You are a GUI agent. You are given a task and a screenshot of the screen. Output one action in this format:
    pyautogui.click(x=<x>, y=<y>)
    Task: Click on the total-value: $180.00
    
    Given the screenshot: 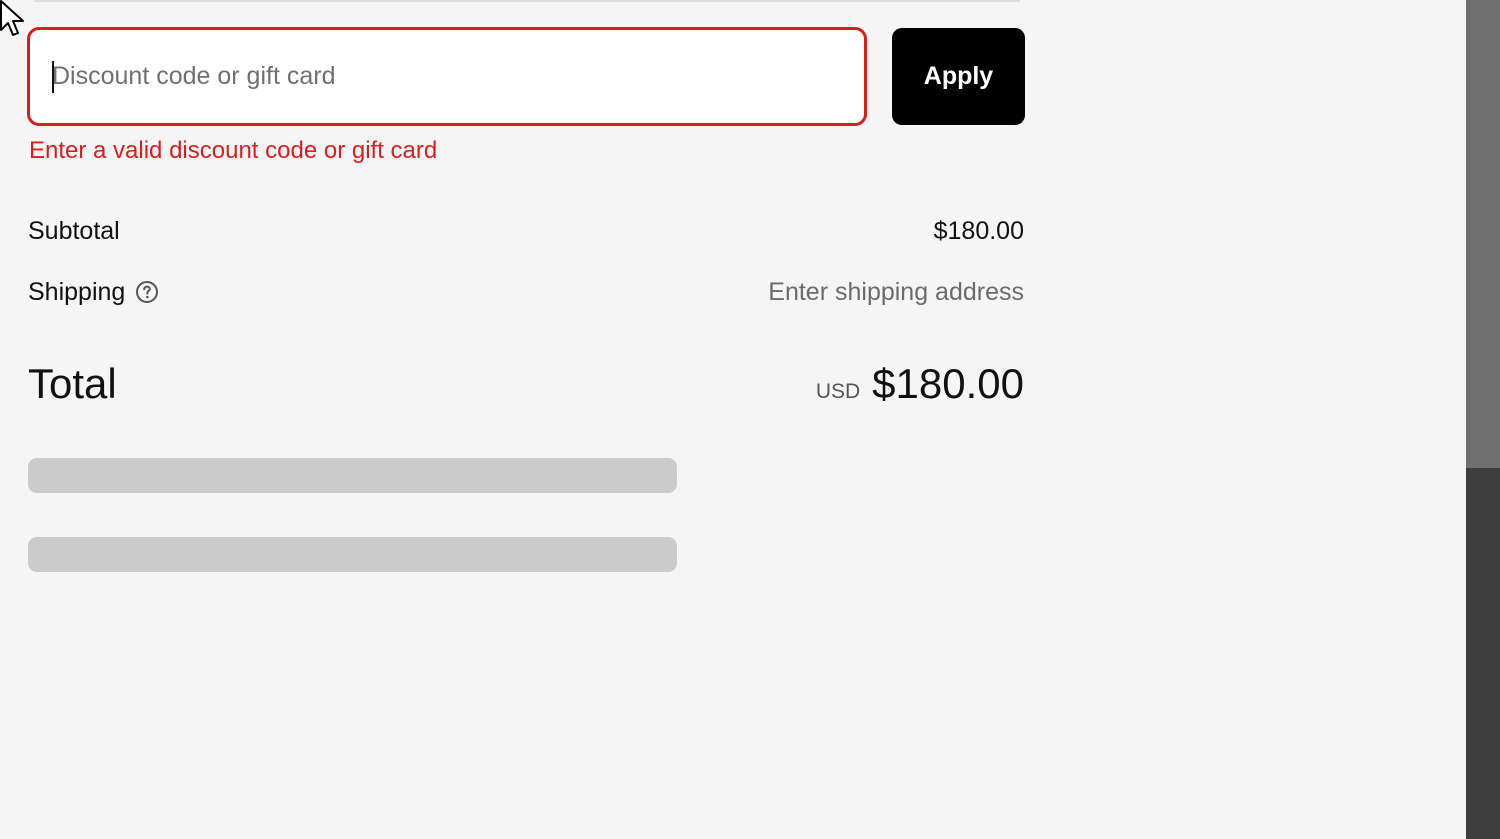 What is the action you would take?
    pyautogui.click(x=948, y=383)
    